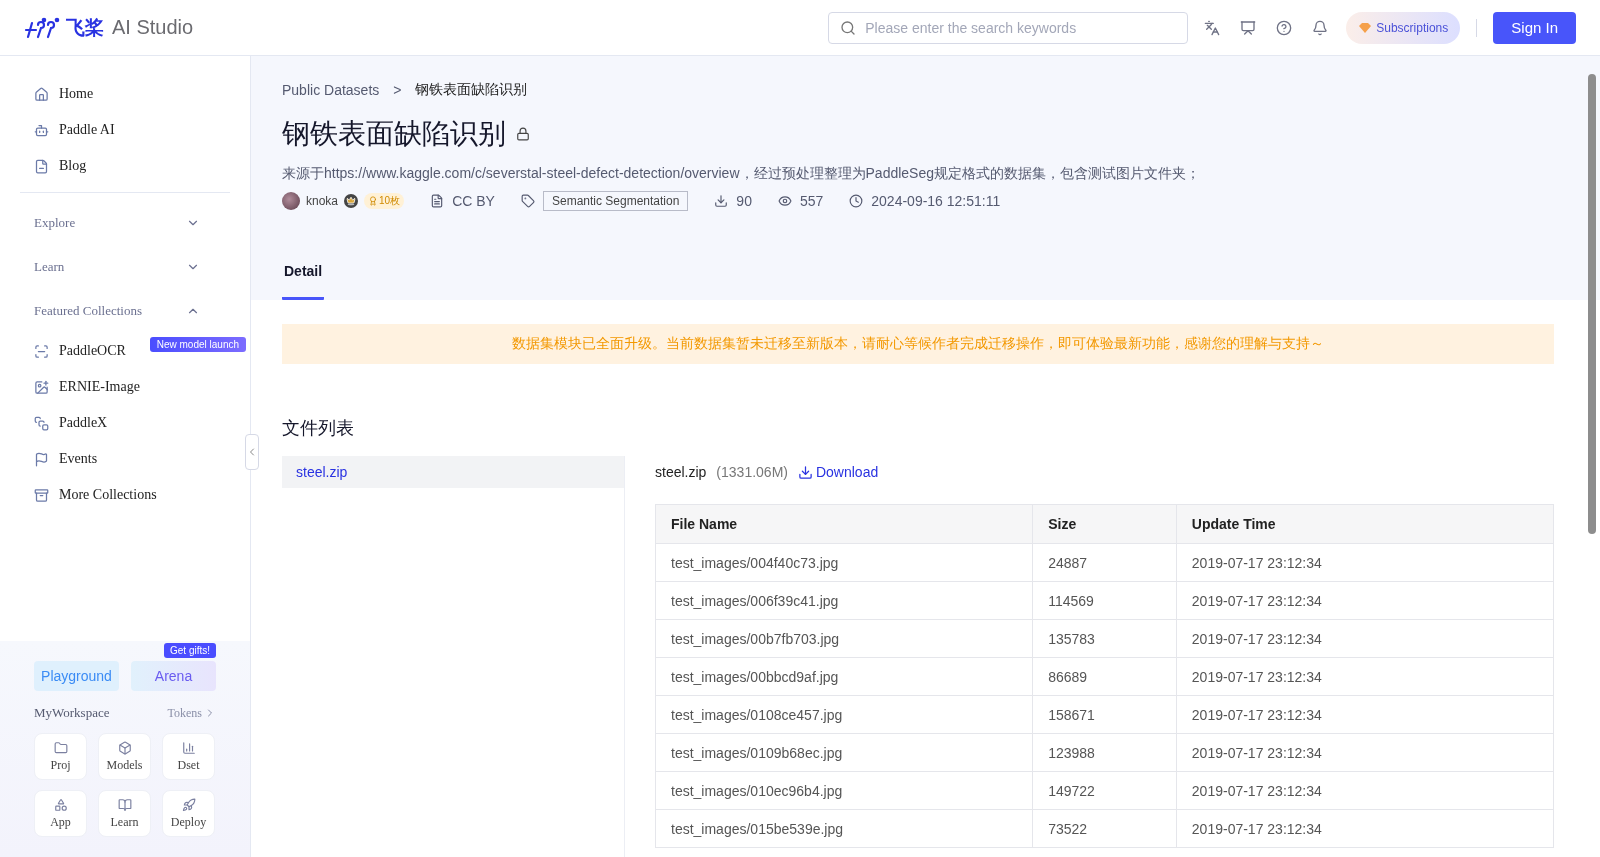 The height and width of the screenshot is (857, 1600). Describe the element at coordinates (1403, 27) in the screenshot. I see `subscriptions-button: Subscriptions` at that location.